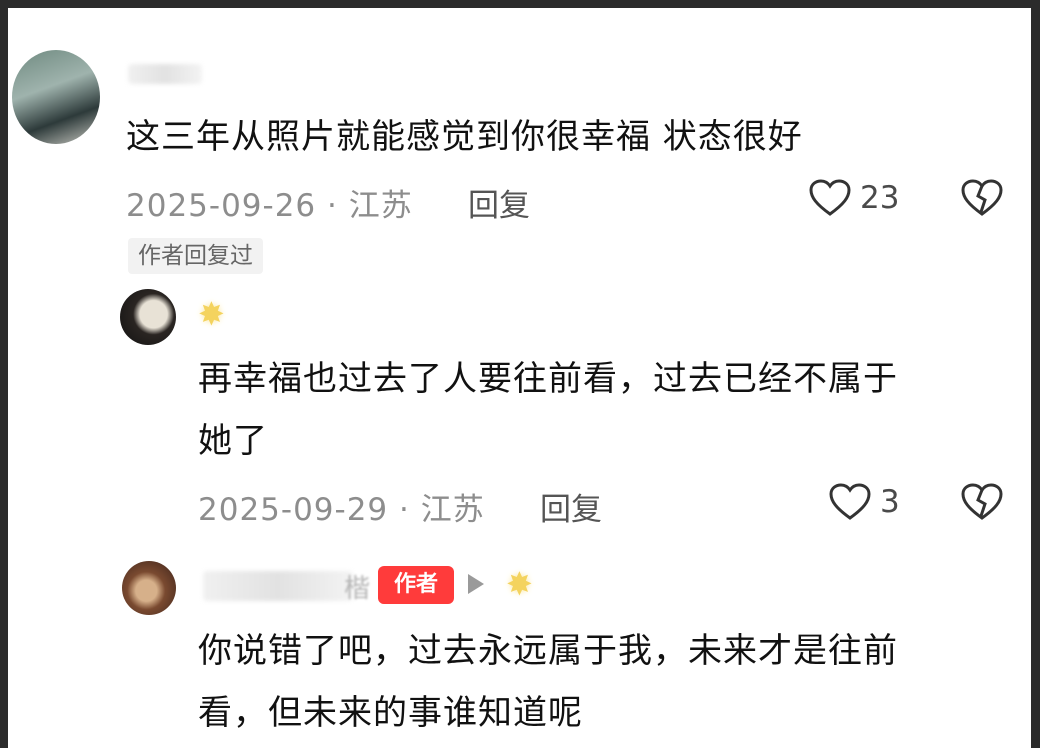  I want to click on like-count: 23, so click(880, 198).